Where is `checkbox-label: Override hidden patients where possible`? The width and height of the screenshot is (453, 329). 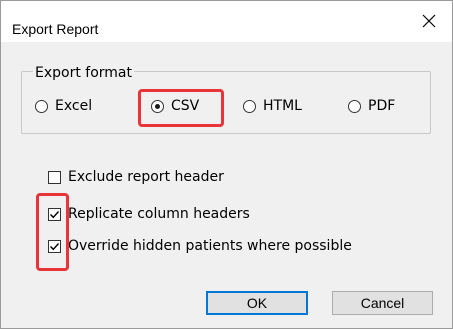 checkbox-label: Override hidden patients where possible is located at coordinates (210, 246).